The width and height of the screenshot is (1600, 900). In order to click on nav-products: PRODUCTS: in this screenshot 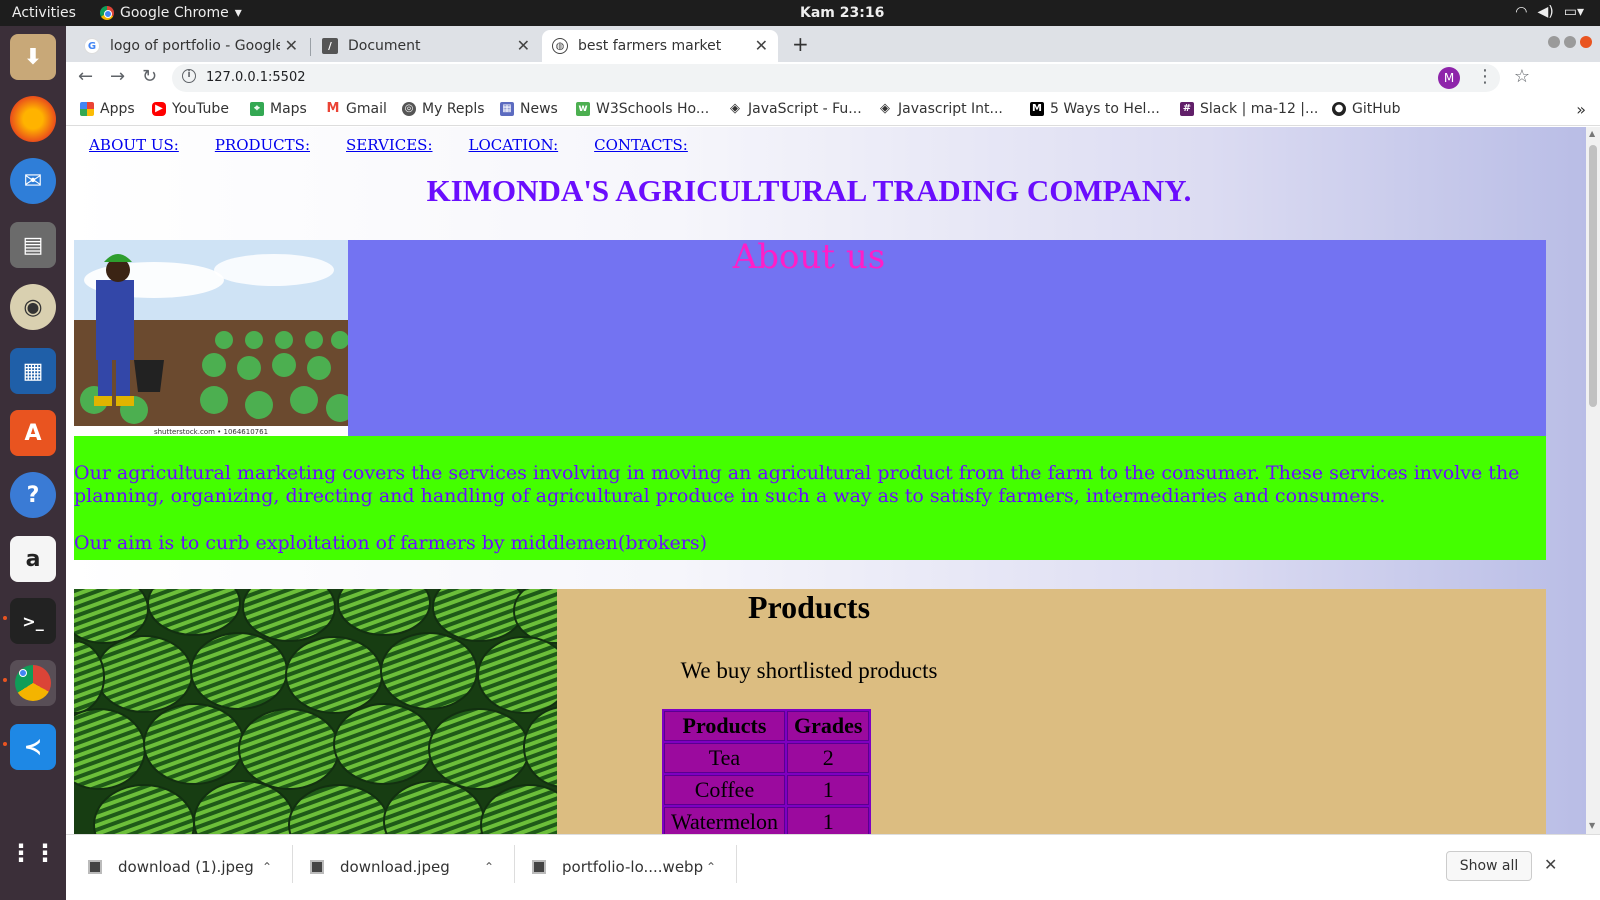, I will do `click(262, 145)`.